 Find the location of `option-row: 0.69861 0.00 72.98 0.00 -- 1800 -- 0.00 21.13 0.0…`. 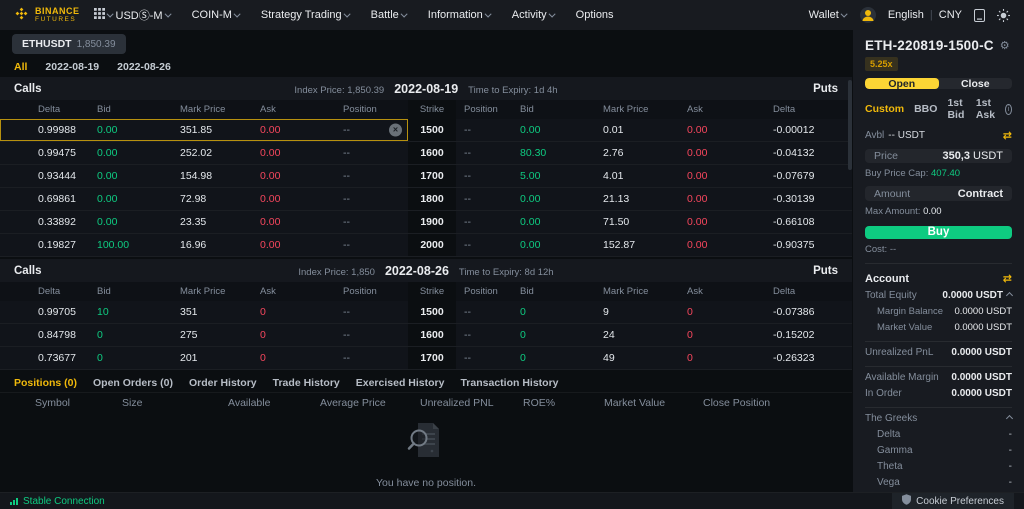

option-row: 0.69861 0.00 72.98 0.00 -- 1800 -- 0.00 21.13 0.0… is located at coordinates (426, 199).